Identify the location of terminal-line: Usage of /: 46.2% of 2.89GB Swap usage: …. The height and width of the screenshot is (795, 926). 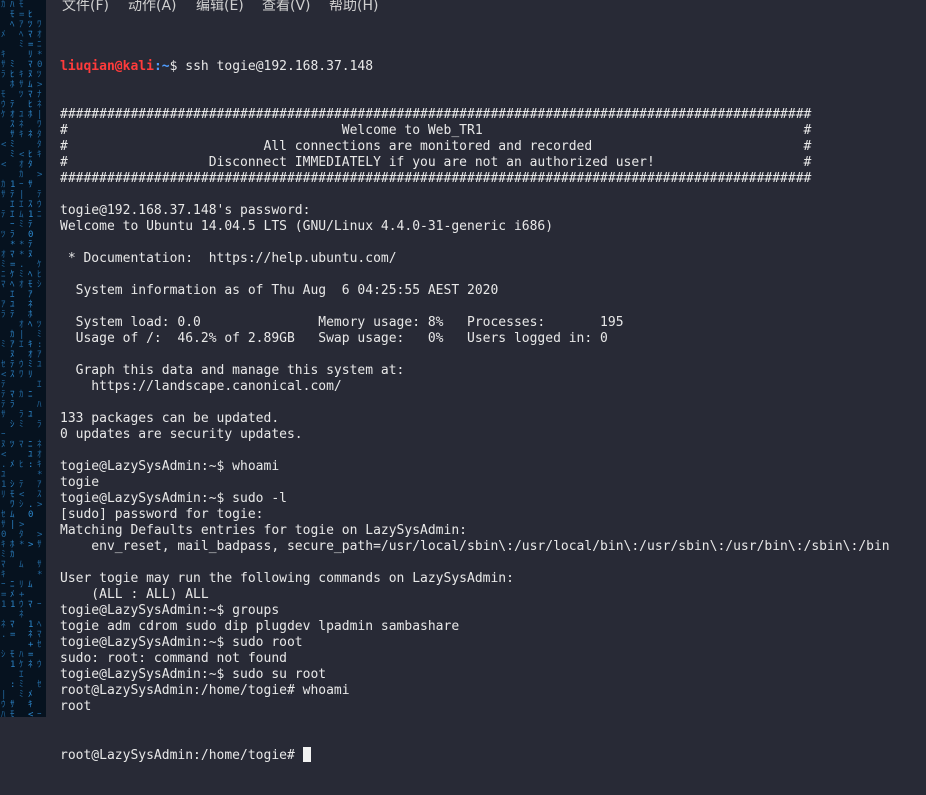
(334, 338).